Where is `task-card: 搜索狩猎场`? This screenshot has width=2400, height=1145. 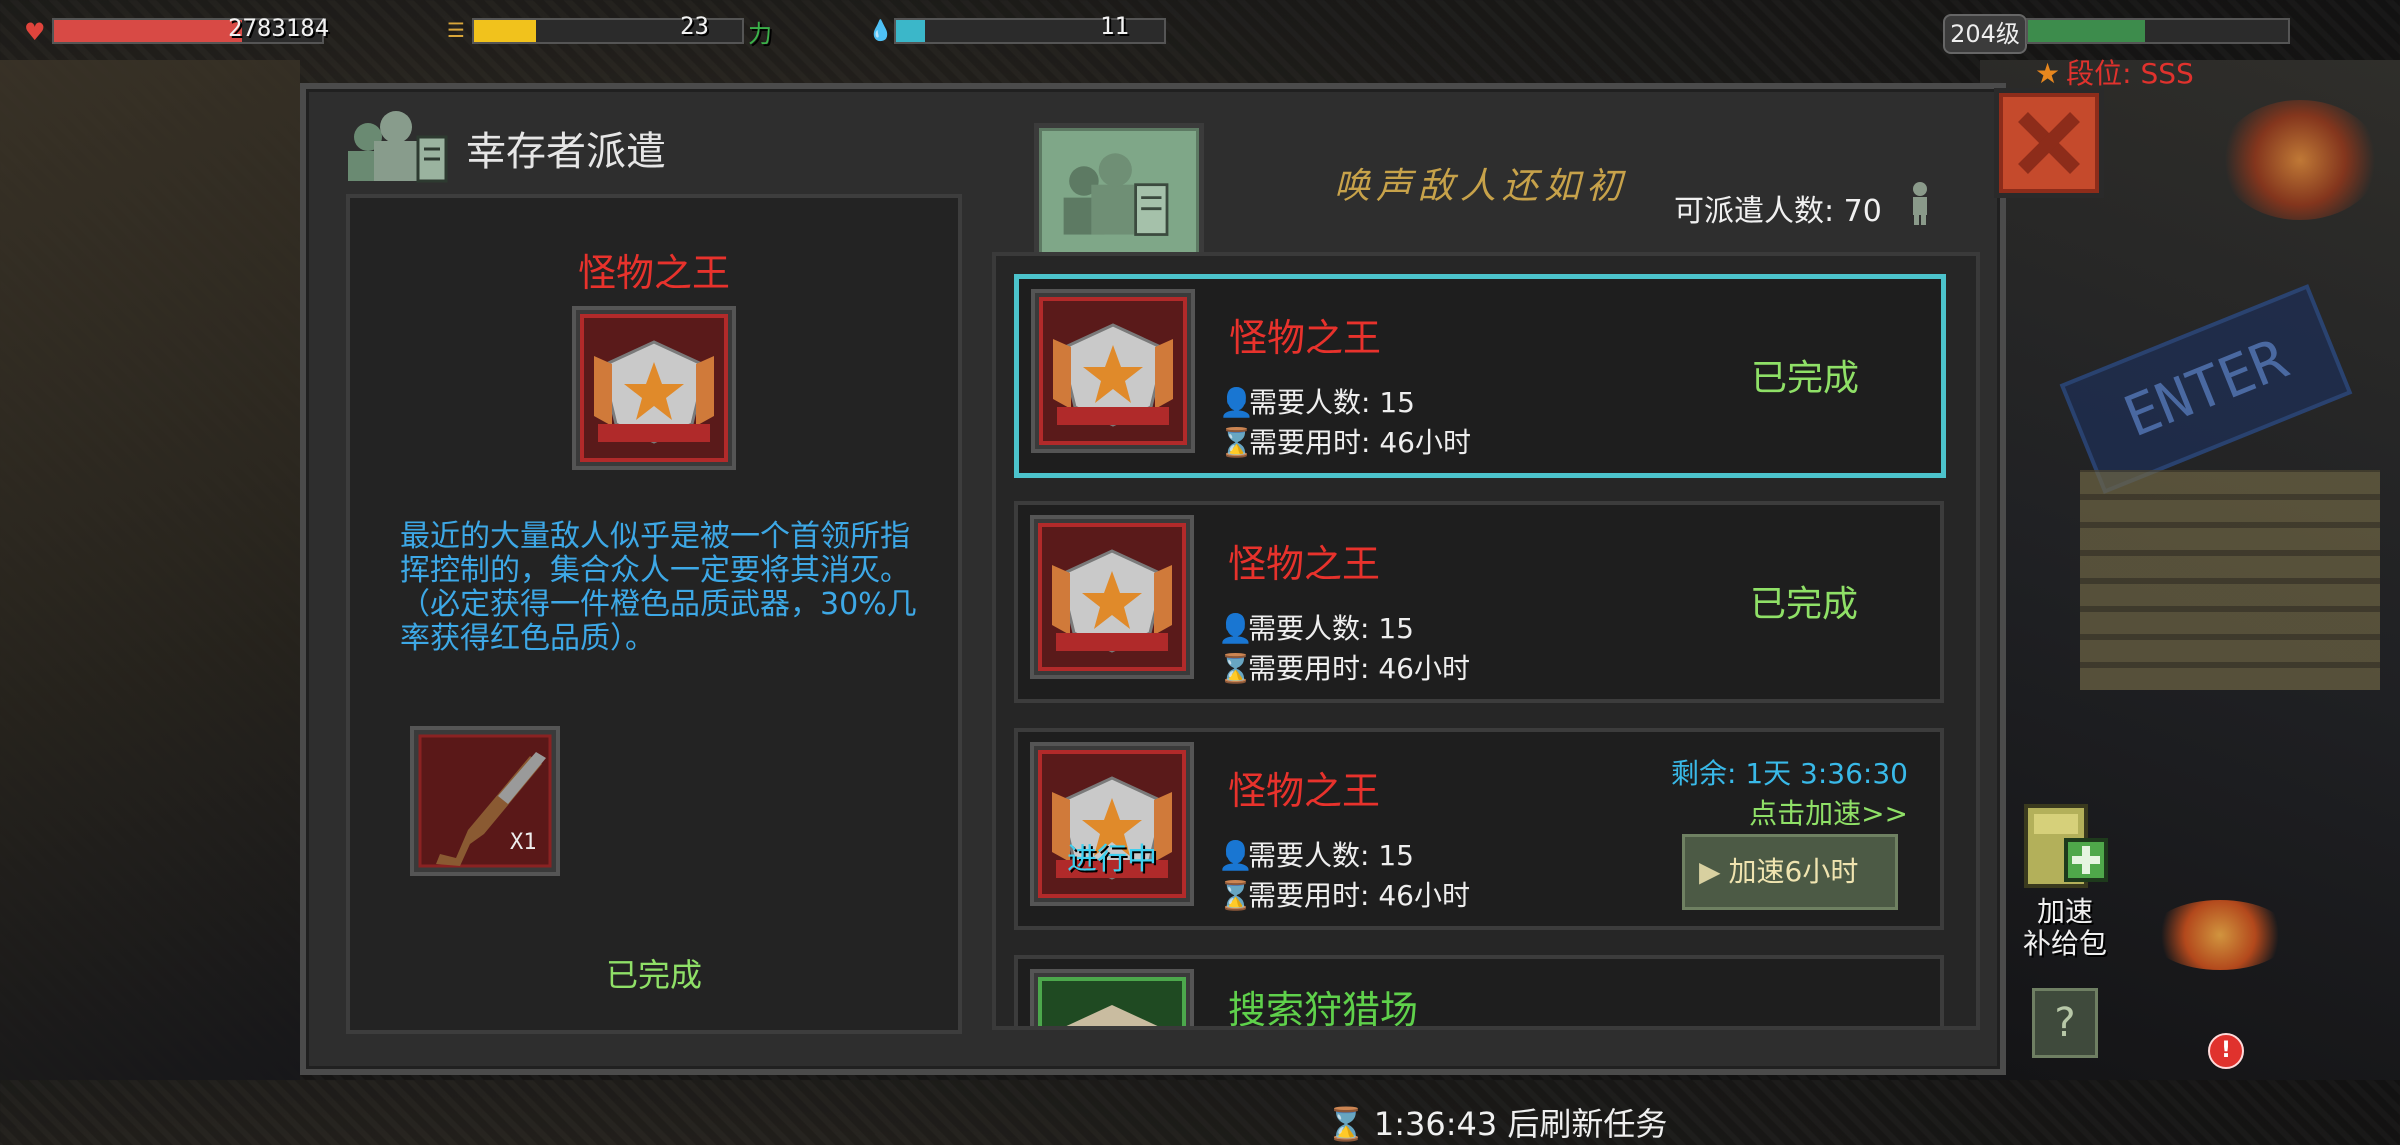 task-card: 搜索狩猎场 is located at coordinates (1479, 992).